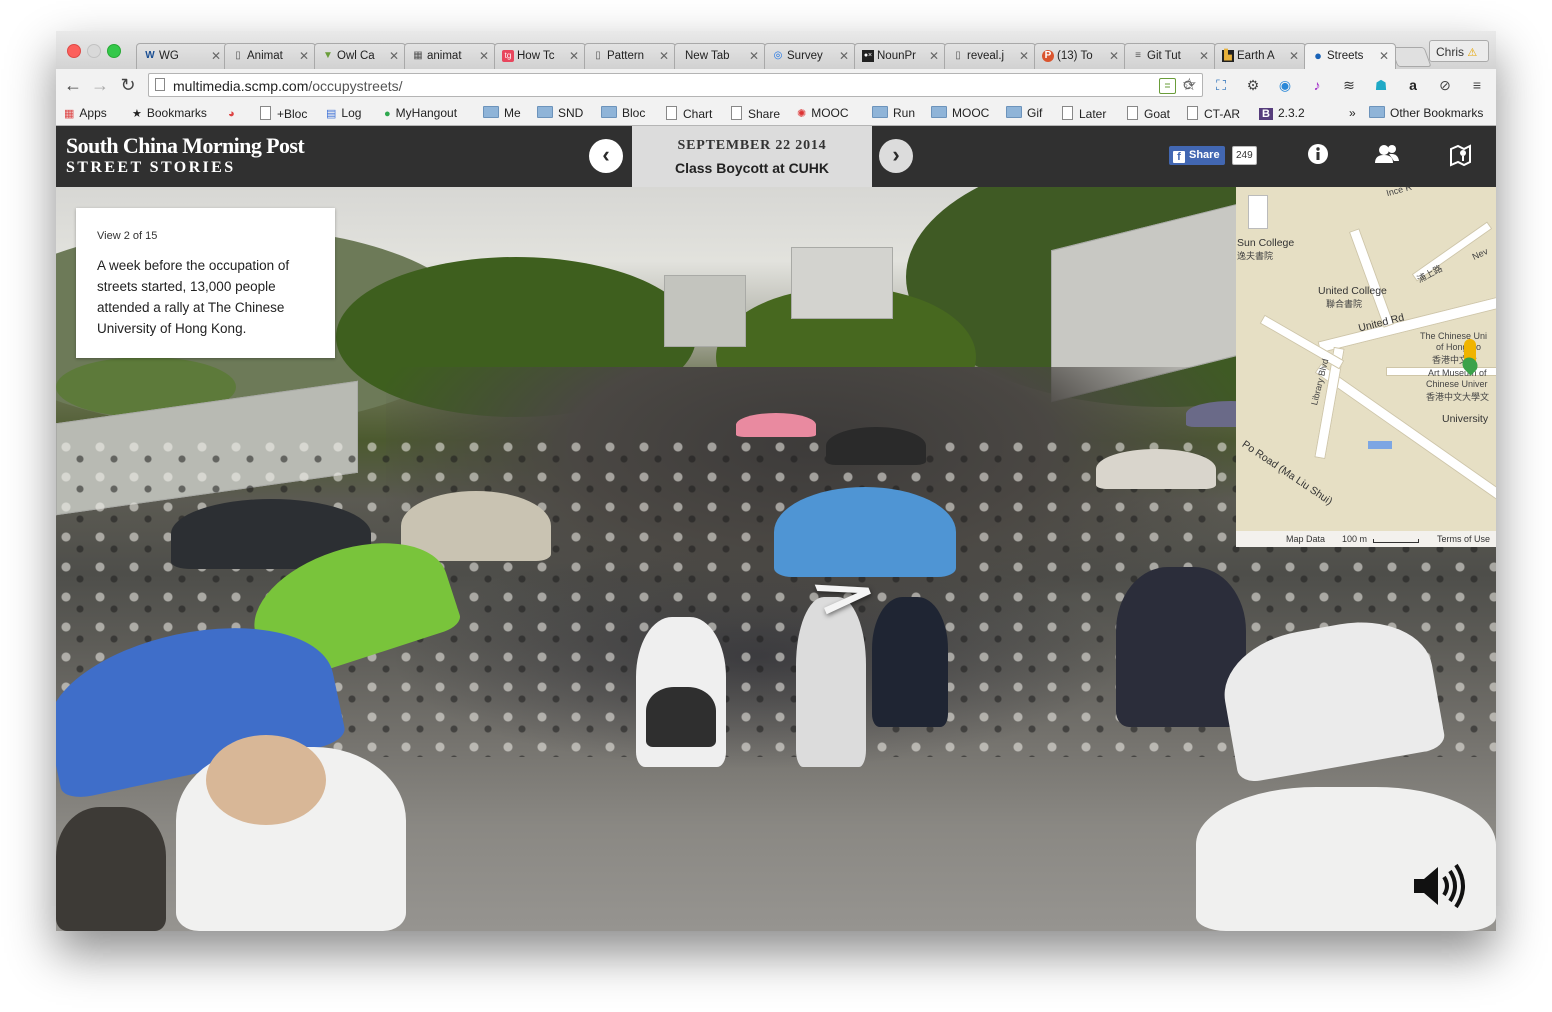 The height and width of the screenshot is (1012, 1552). Describe the element at coordinates (1221, 85) in the screenshot. I see `screen-capture-icon: ⛶` at that location.